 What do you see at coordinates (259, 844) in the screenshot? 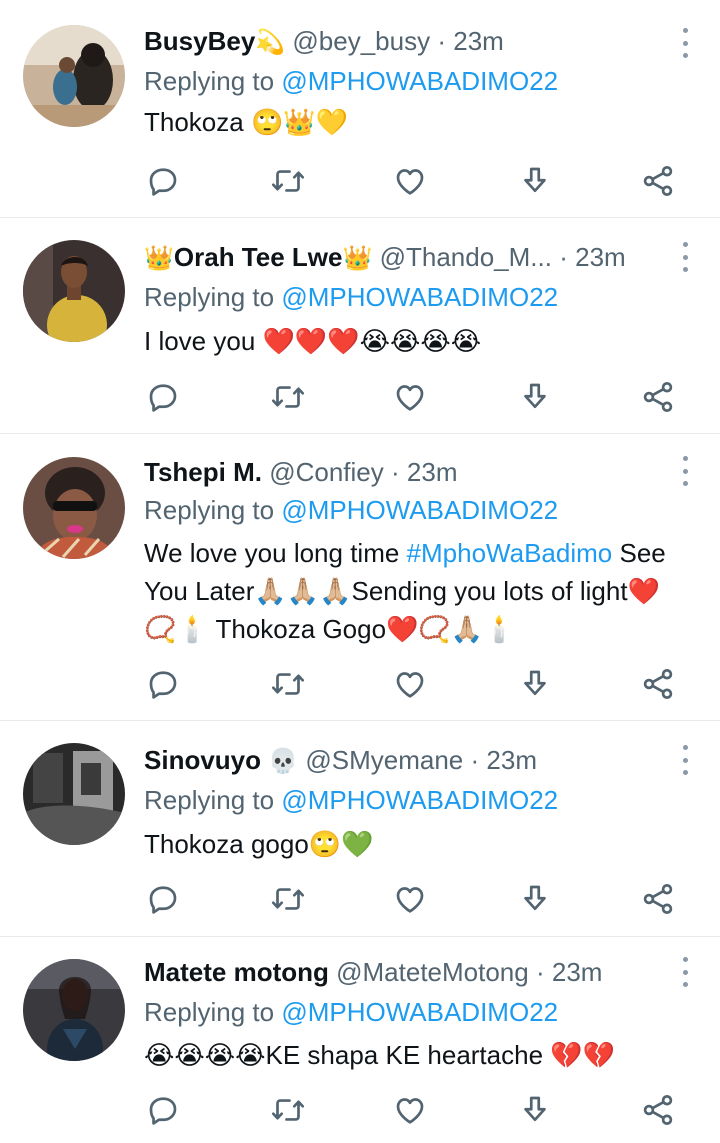
I see `tweet-text: Thokoza gogo🙄💚` at bounding box center [259, 844].